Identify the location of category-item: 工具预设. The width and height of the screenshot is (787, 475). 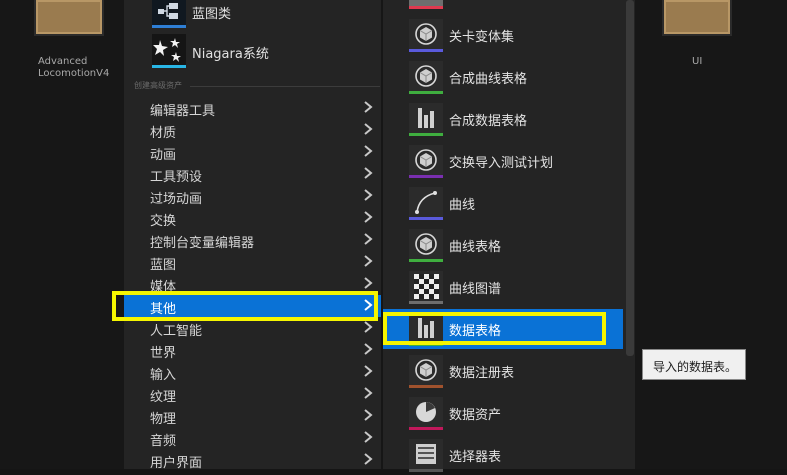
(252, 174).